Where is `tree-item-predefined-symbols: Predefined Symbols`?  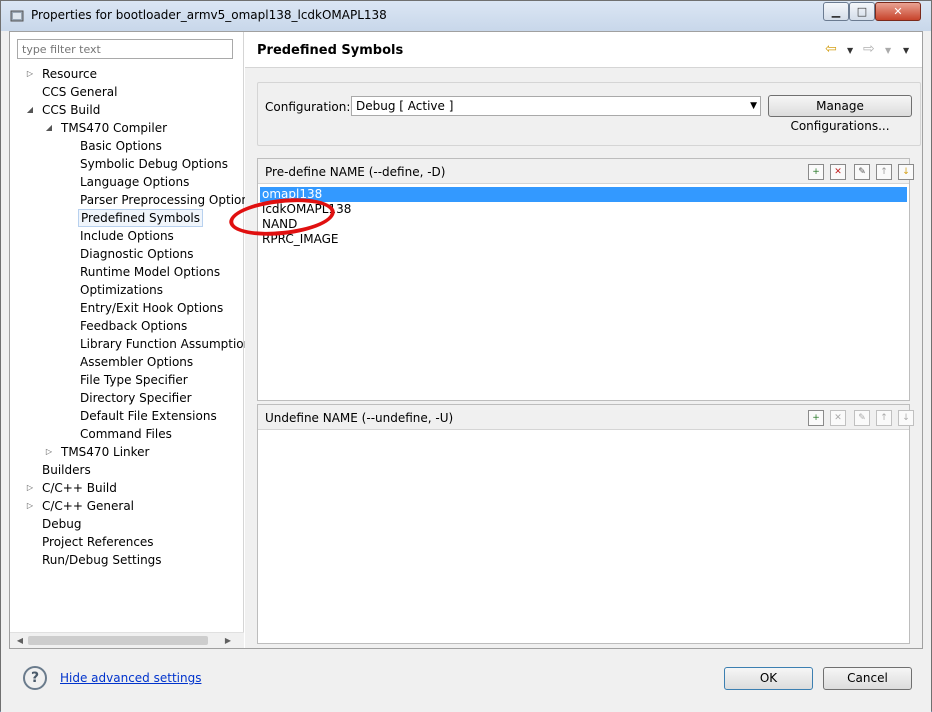
tree-item-predefined-symbols: Predefined Symbols is located at coordinates (141, 218).